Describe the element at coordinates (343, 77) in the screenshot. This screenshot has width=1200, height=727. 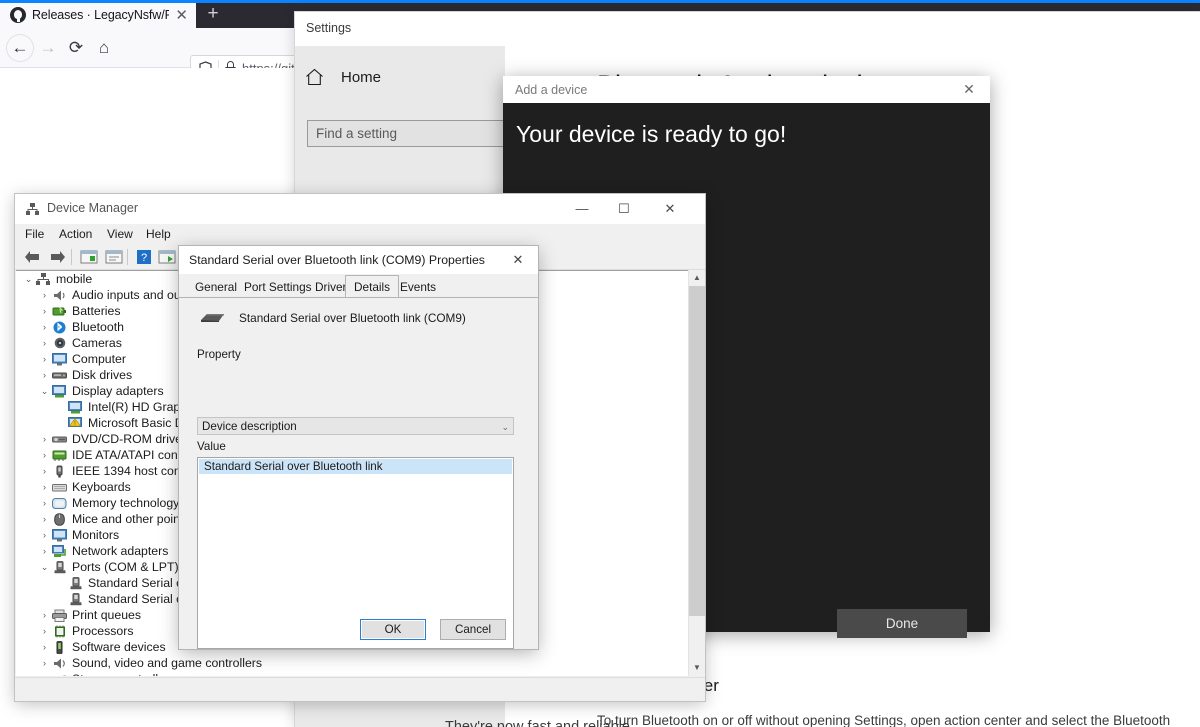
I see `sidebar-item-home: Home` at that location.